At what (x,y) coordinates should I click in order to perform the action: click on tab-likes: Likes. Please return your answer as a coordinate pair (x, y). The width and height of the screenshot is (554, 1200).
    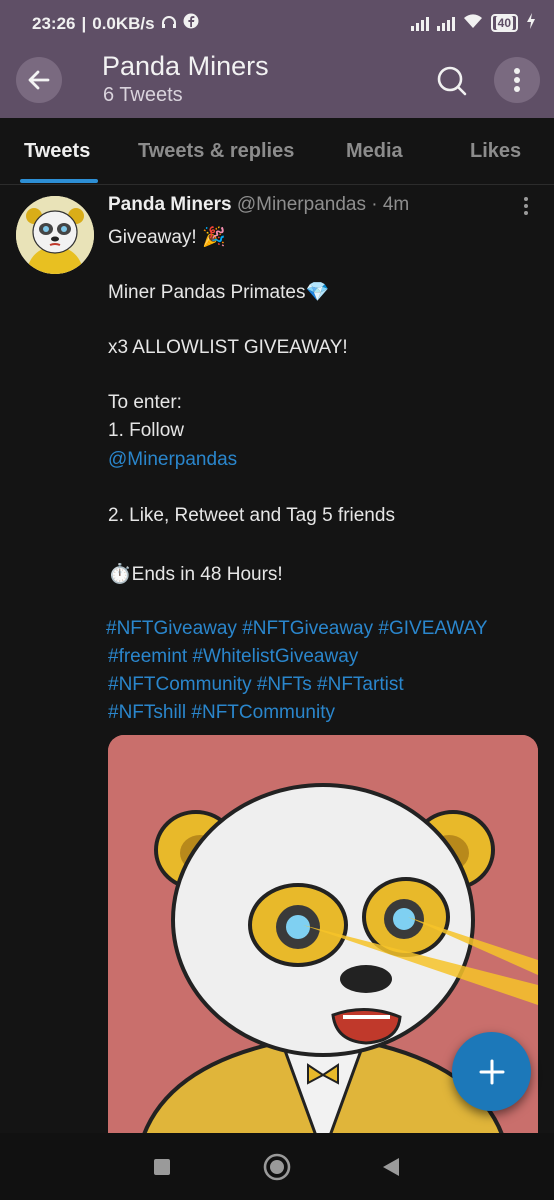
    Looking at the image, I should click on (495, 151).